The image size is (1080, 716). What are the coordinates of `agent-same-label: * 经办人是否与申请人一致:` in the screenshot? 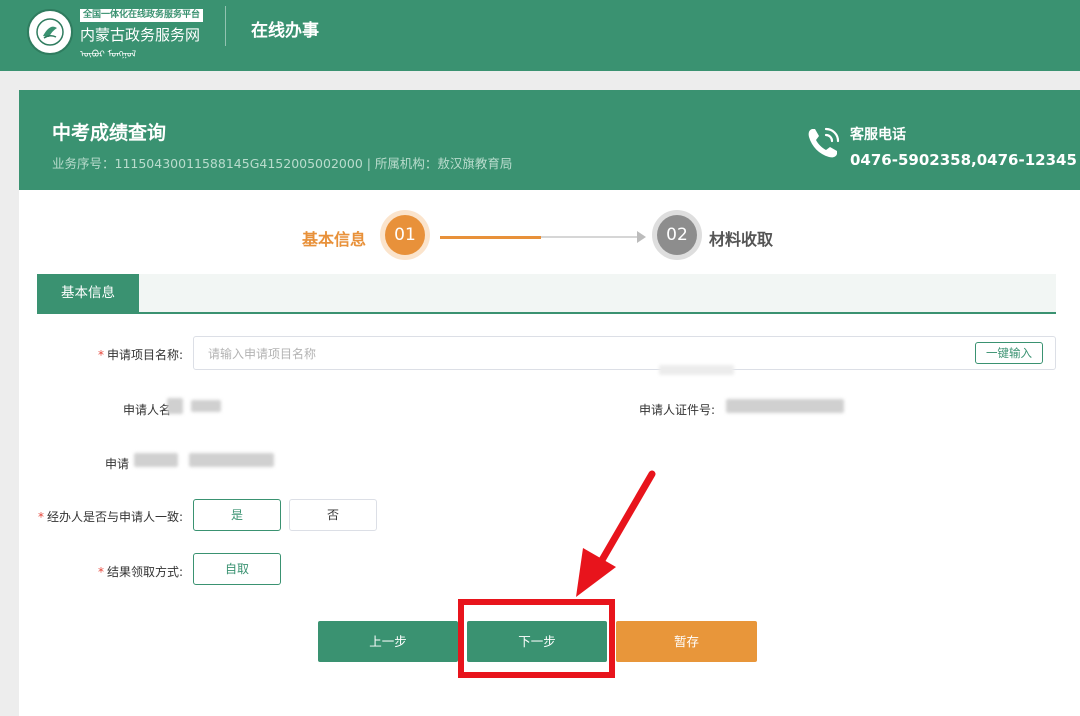 It's located at (101, 516).